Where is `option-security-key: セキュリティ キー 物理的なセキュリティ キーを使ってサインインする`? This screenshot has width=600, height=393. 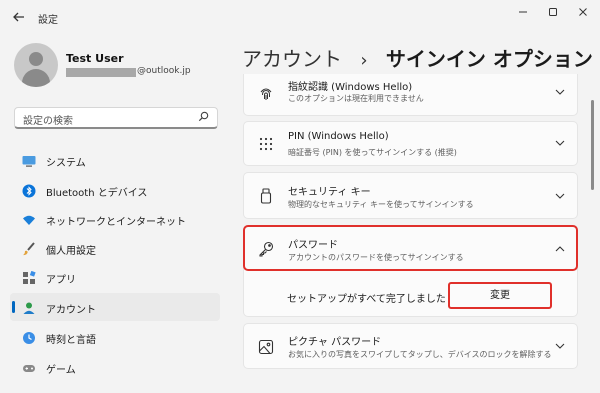
option-security-key: セキュリティ キー 物理的なセキュリティ キーを使ってサインインする is located at coordinates (410, 195).